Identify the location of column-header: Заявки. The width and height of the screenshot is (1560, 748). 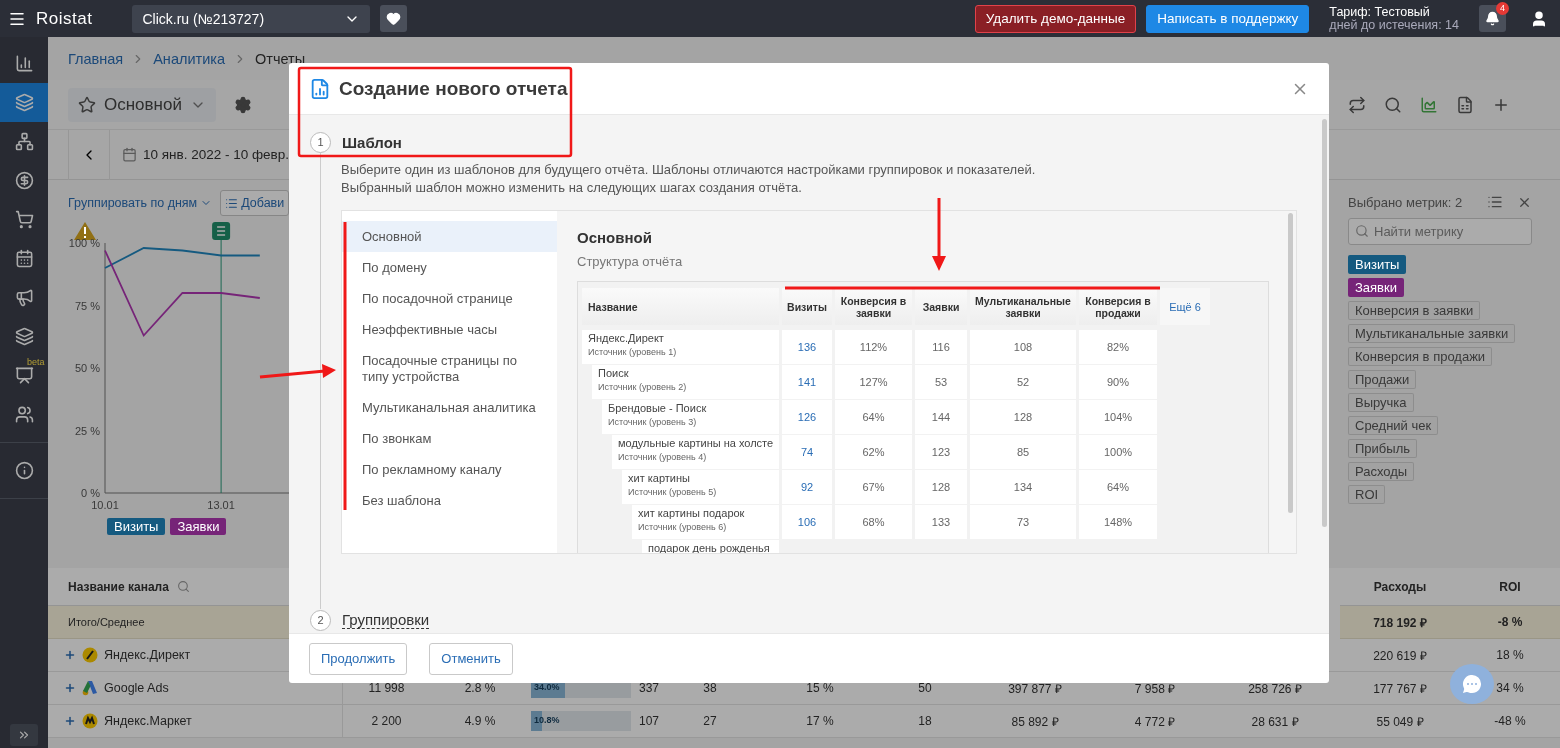
(941, 306).